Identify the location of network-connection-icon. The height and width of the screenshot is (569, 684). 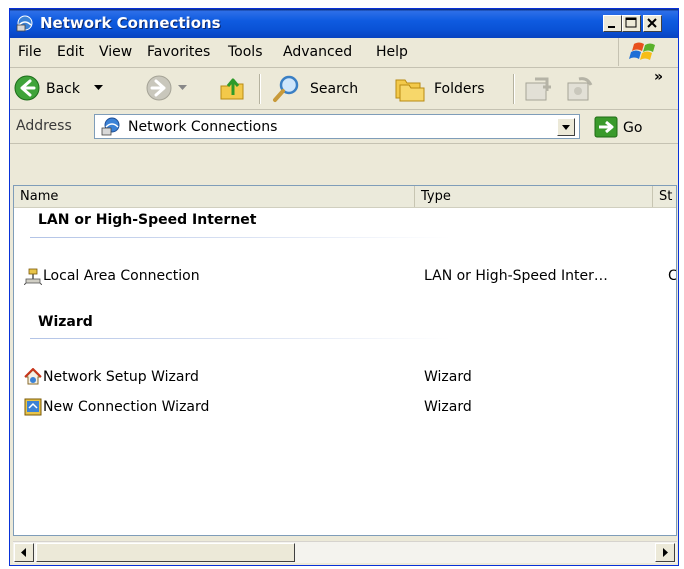
(33, 276).